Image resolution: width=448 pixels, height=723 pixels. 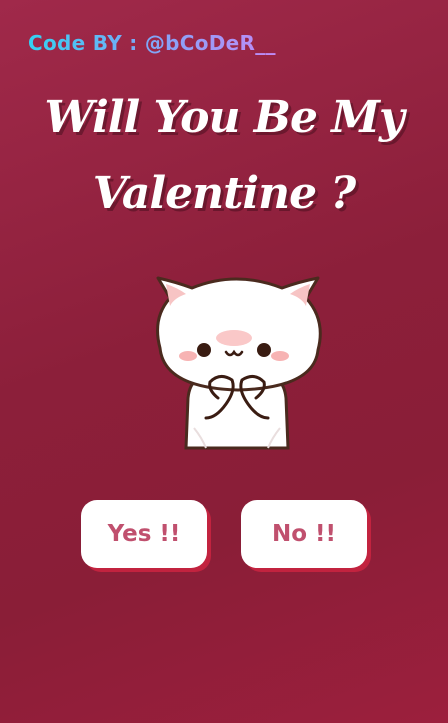 What do you see at coordinates (224, 117) in the screenshot?
I see `title-line-1: Will You Be My` at bounding box center [224, 117].